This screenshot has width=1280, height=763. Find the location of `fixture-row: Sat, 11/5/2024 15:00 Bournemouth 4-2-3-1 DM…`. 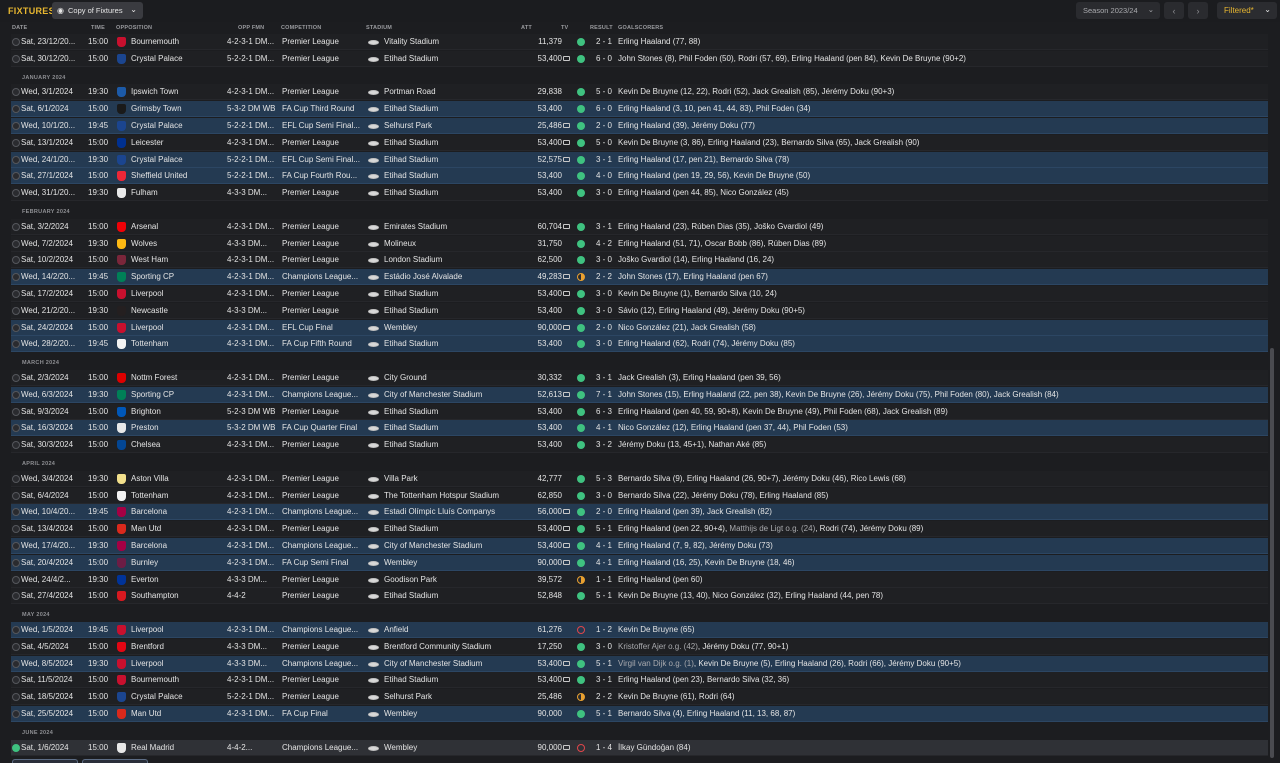

fixture-row: Sat, 11/5/2024 15:00 Bournemouth 4-2-3-1 DM… is located at coordinates (639, 680).